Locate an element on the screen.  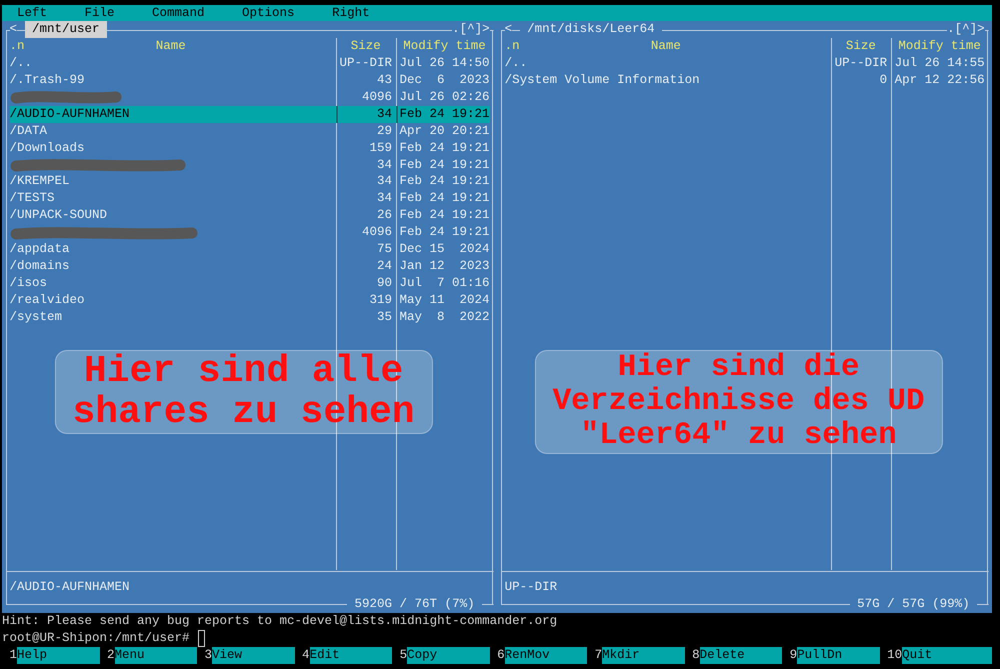
menu-item: Options is located at coordinates (268, 13).